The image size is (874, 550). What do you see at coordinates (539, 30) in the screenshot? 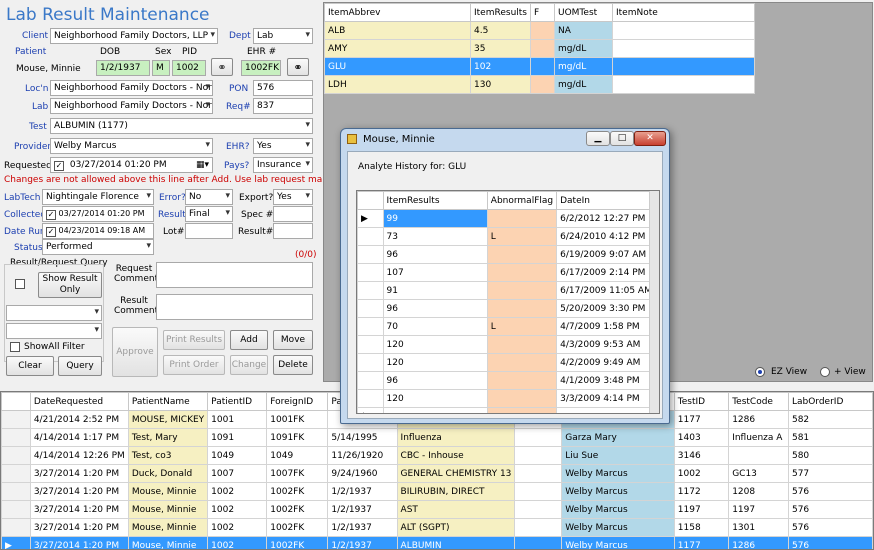
I see `results-row: ALB 4.5 NA` at bounding box center [539, 30].